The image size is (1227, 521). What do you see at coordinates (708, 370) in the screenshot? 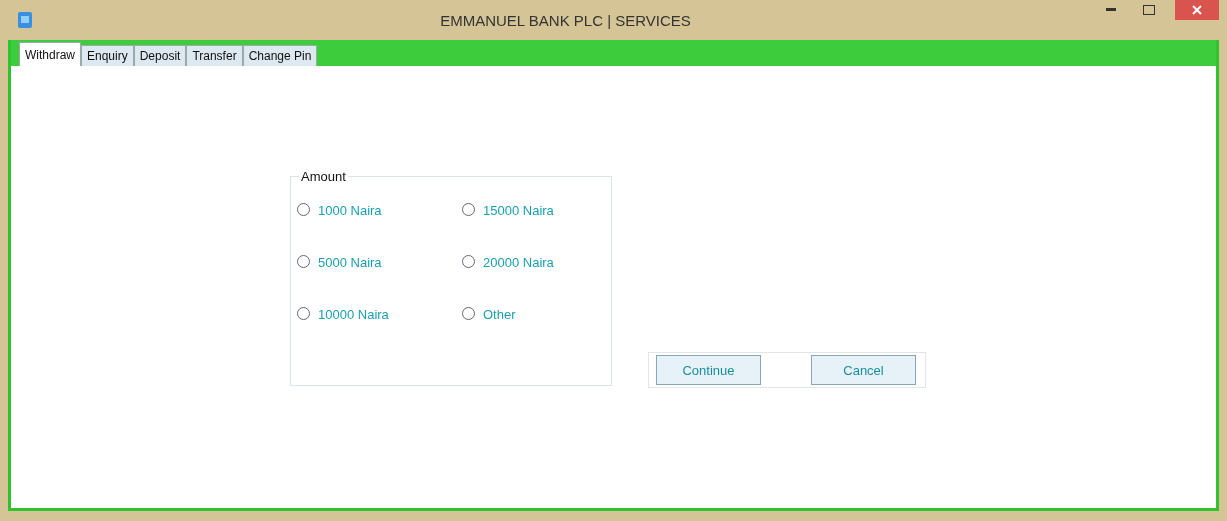
I see `continue-button: Continue` at bounding box center [708, 370].